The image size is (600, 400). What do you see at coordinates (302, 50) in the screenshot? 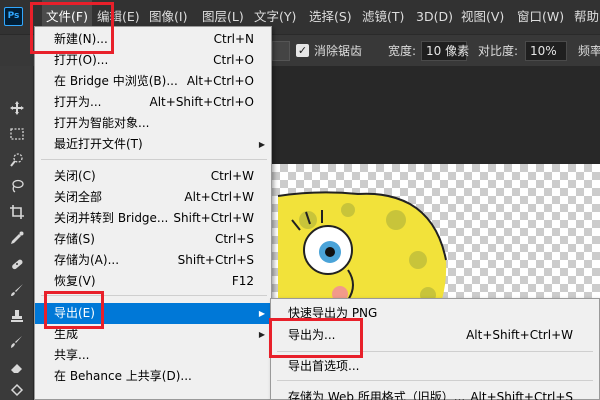
I see `antialias-checkbox: ✓` at bounding box center [302, 50].